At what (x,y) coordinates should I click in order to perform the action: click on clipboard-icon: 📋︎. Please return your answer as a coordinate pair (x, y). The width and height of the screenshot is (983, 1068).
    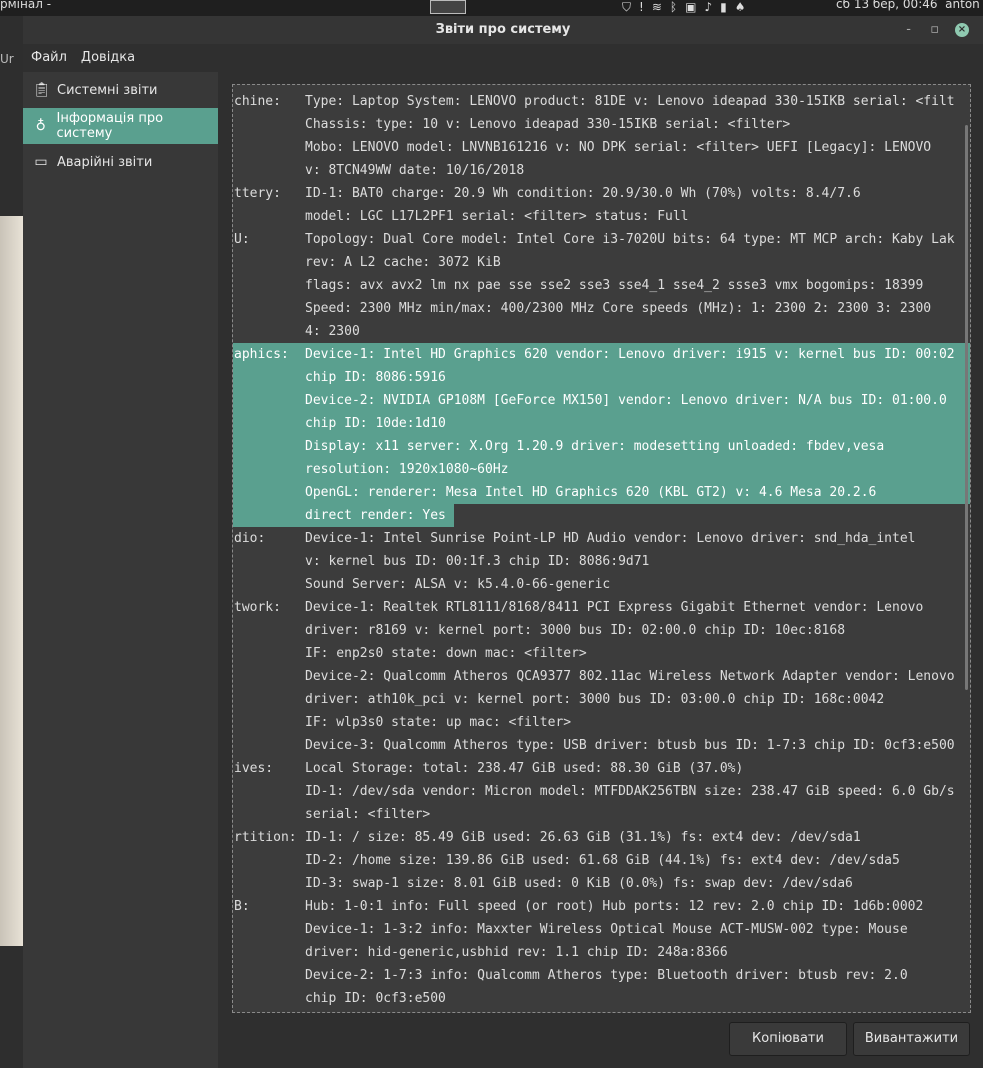
    Looking at the image, I should click on (42, 90).